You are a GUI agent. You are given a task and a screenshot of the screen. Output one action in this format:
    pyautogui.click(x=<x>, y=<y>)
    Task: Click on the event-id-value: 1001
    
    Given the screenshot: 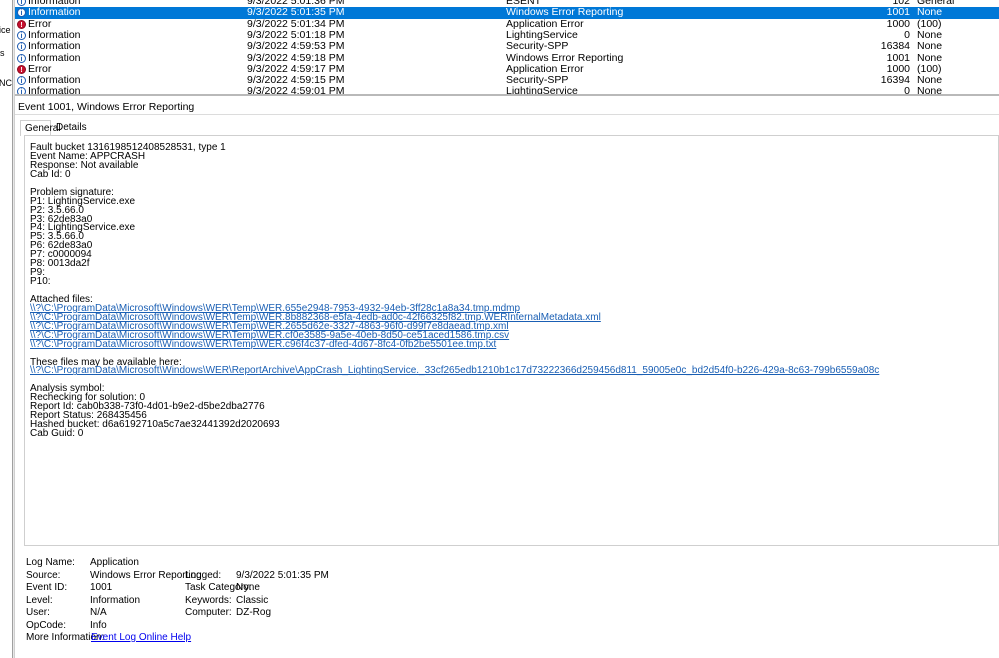 What is the action you would take?
    pyautogui.click(x=101, y=587)
    